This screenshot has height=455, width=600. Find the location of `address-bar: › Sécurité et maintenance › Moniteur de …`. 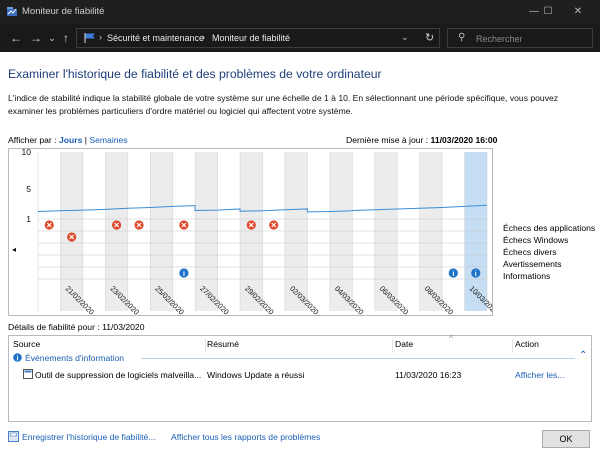

address-bar: › Sécurité et maintenance › Moniteur de … is located at coordinates (258, 38).